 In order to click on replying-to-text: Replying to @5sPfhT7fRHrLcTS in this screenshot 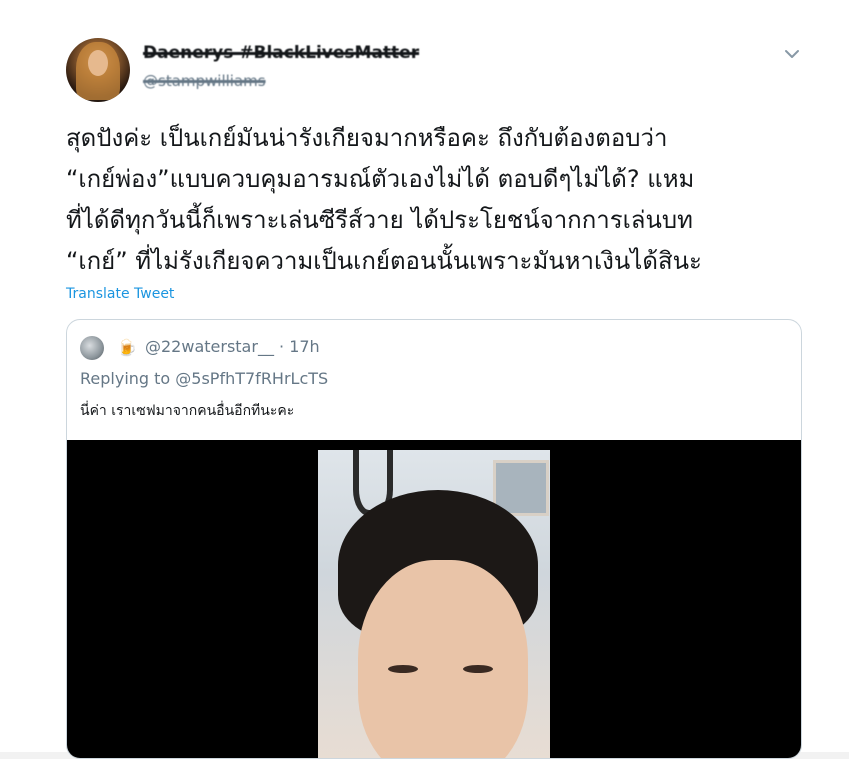, I will do `click(204, 378)`.